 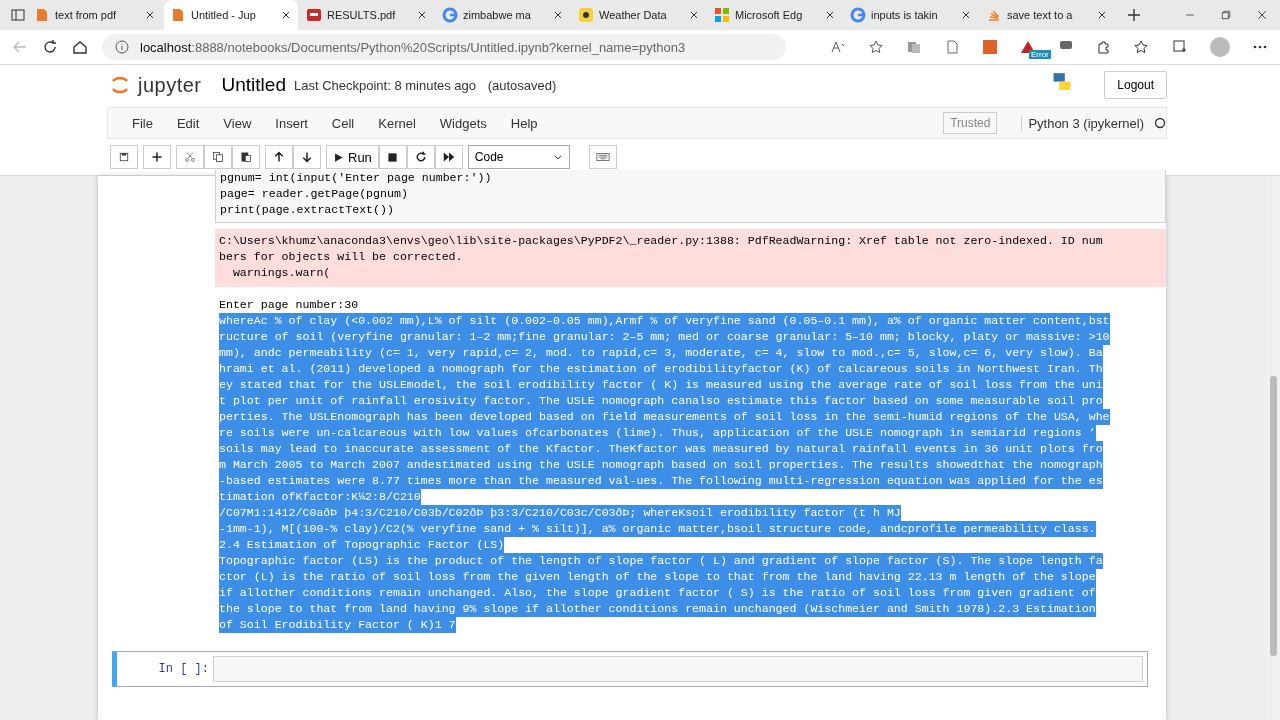 I want to click on checkpoint-text: Last Checkpoint: 8 minutes ago, so click(x=385, y=85).